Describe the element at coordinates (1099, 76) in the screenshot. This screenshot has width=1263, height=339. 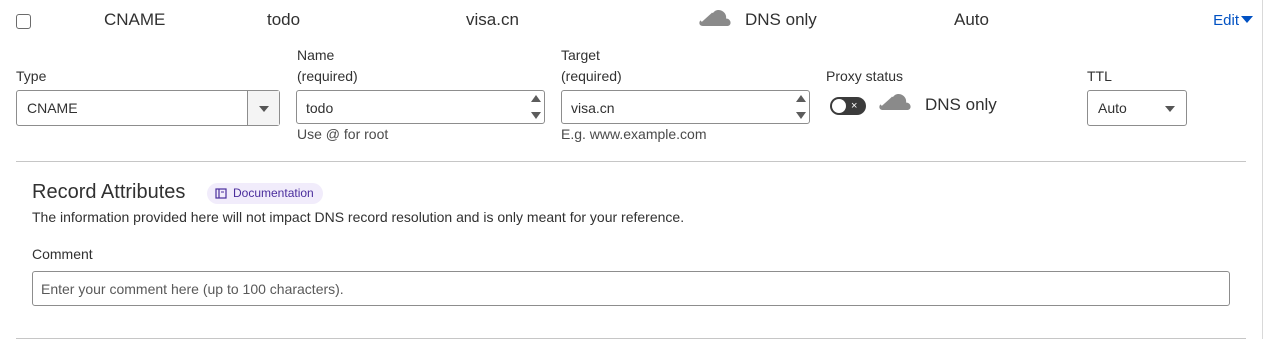
I see `ttl-label: TTL` at that location.